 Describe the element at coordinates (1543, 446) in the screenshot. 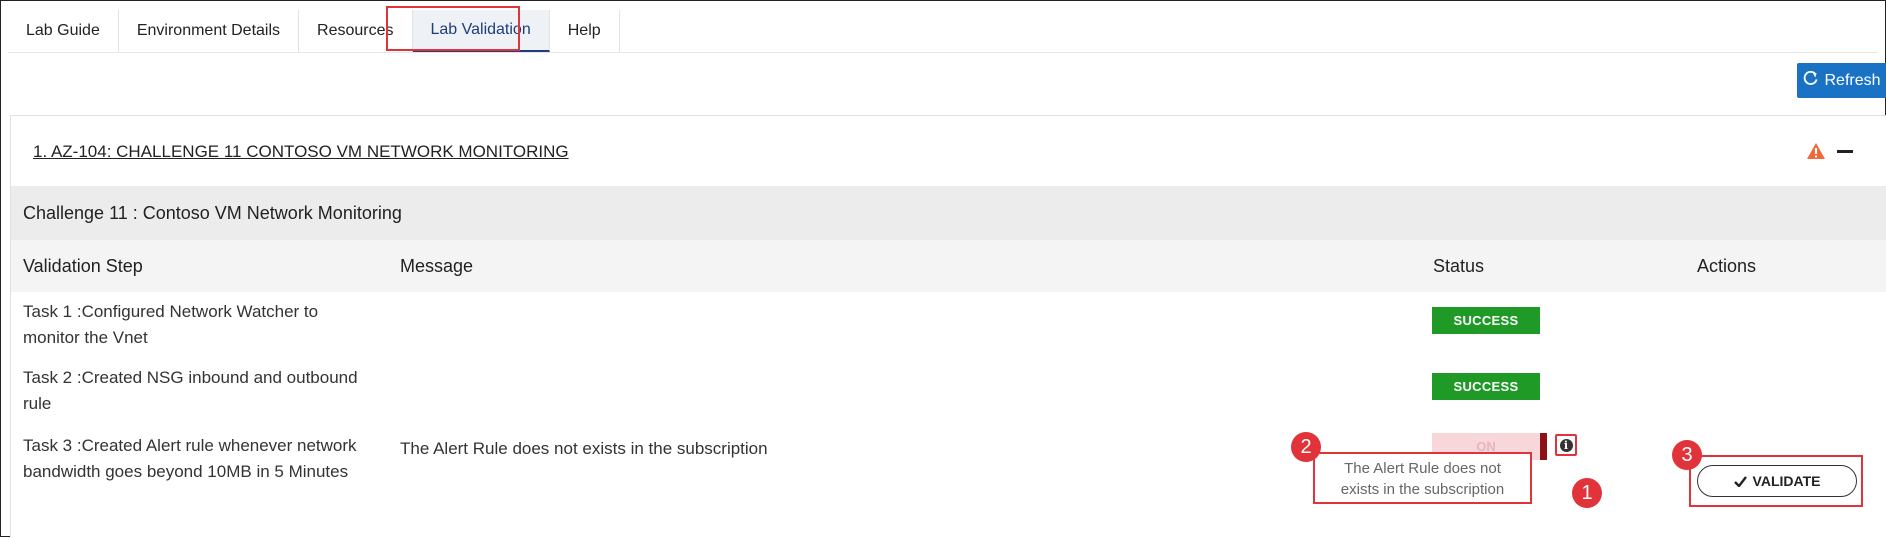

I see `status-badge-edge` at that location.